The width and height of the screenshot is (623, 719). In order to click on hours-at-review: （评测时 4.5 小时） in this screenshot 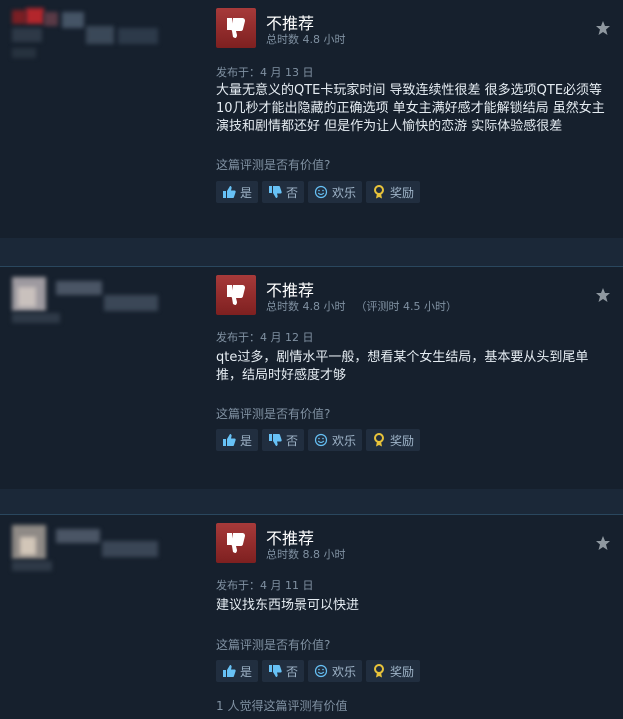, I will do `click(406, 306)`.